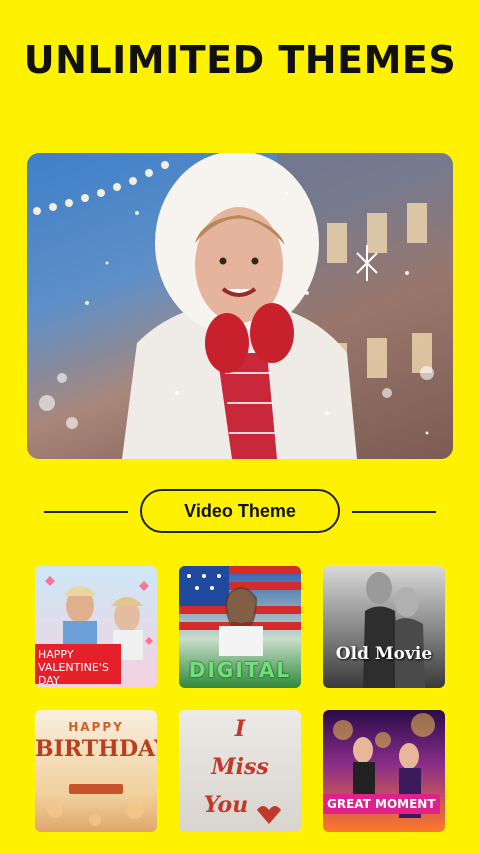 The height and width of the screenshot is (853, 480). Describe the element at coordinates (394, 512) in the screenshot. I see `divider-line-right` at that location.